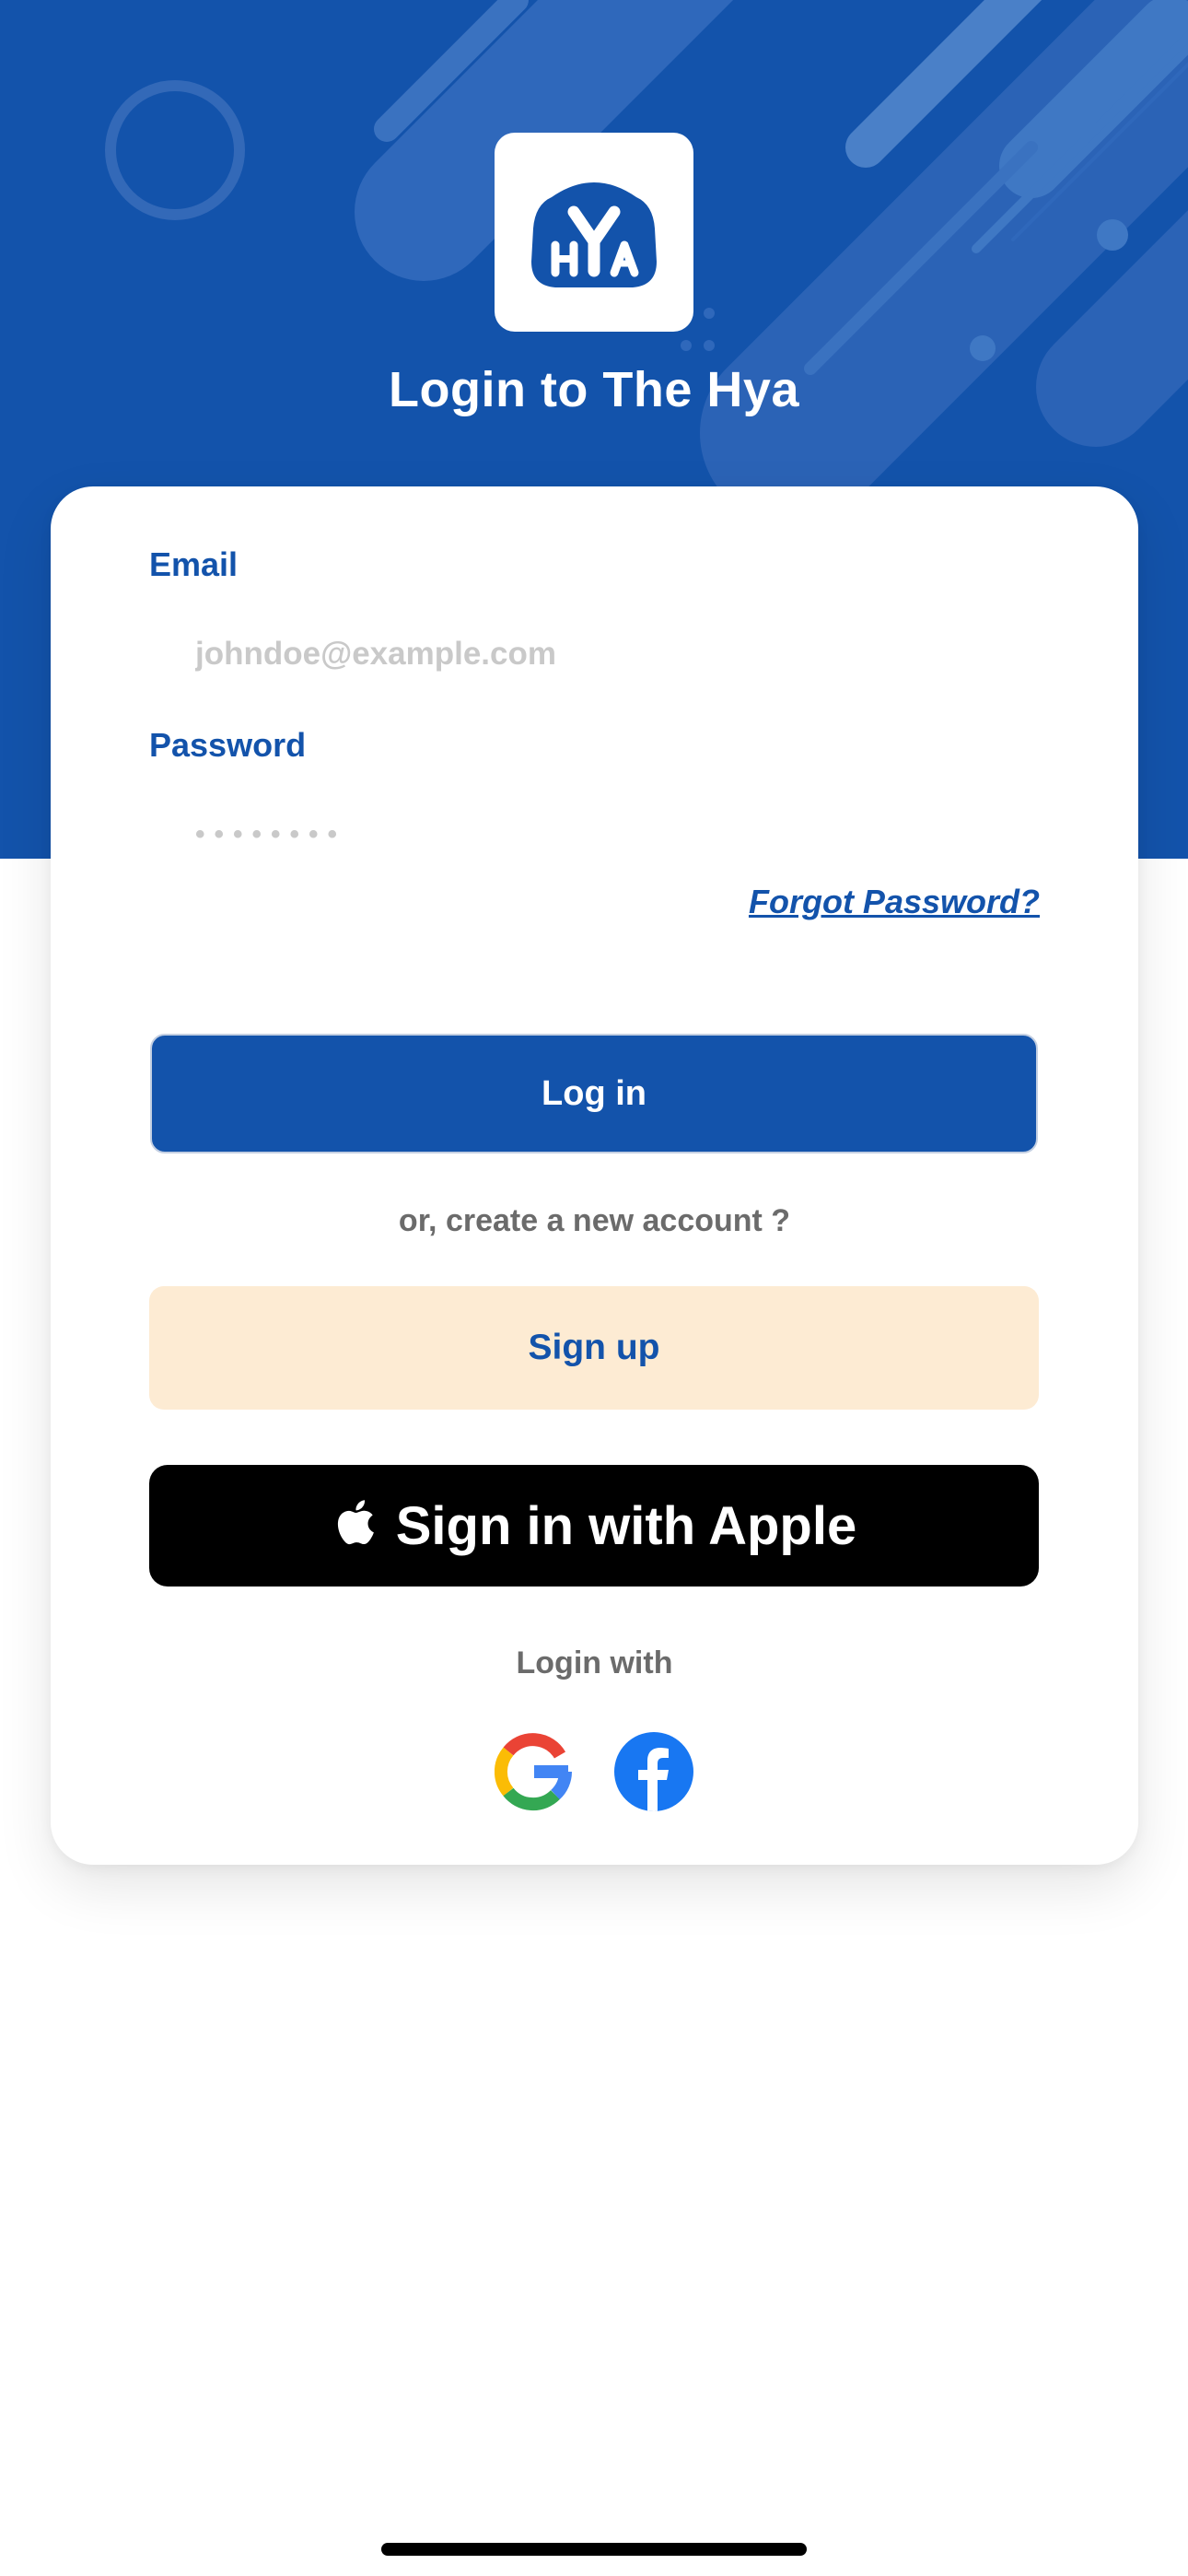 This screenshot has height=2576, width=1188. Describe the element at coordinates (228, 745) in the screenshot. I see `password-label: Password` at that location.